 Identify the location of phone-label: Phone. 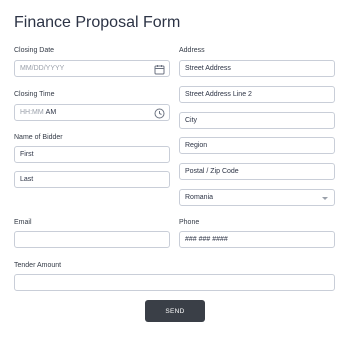
(189, 222).